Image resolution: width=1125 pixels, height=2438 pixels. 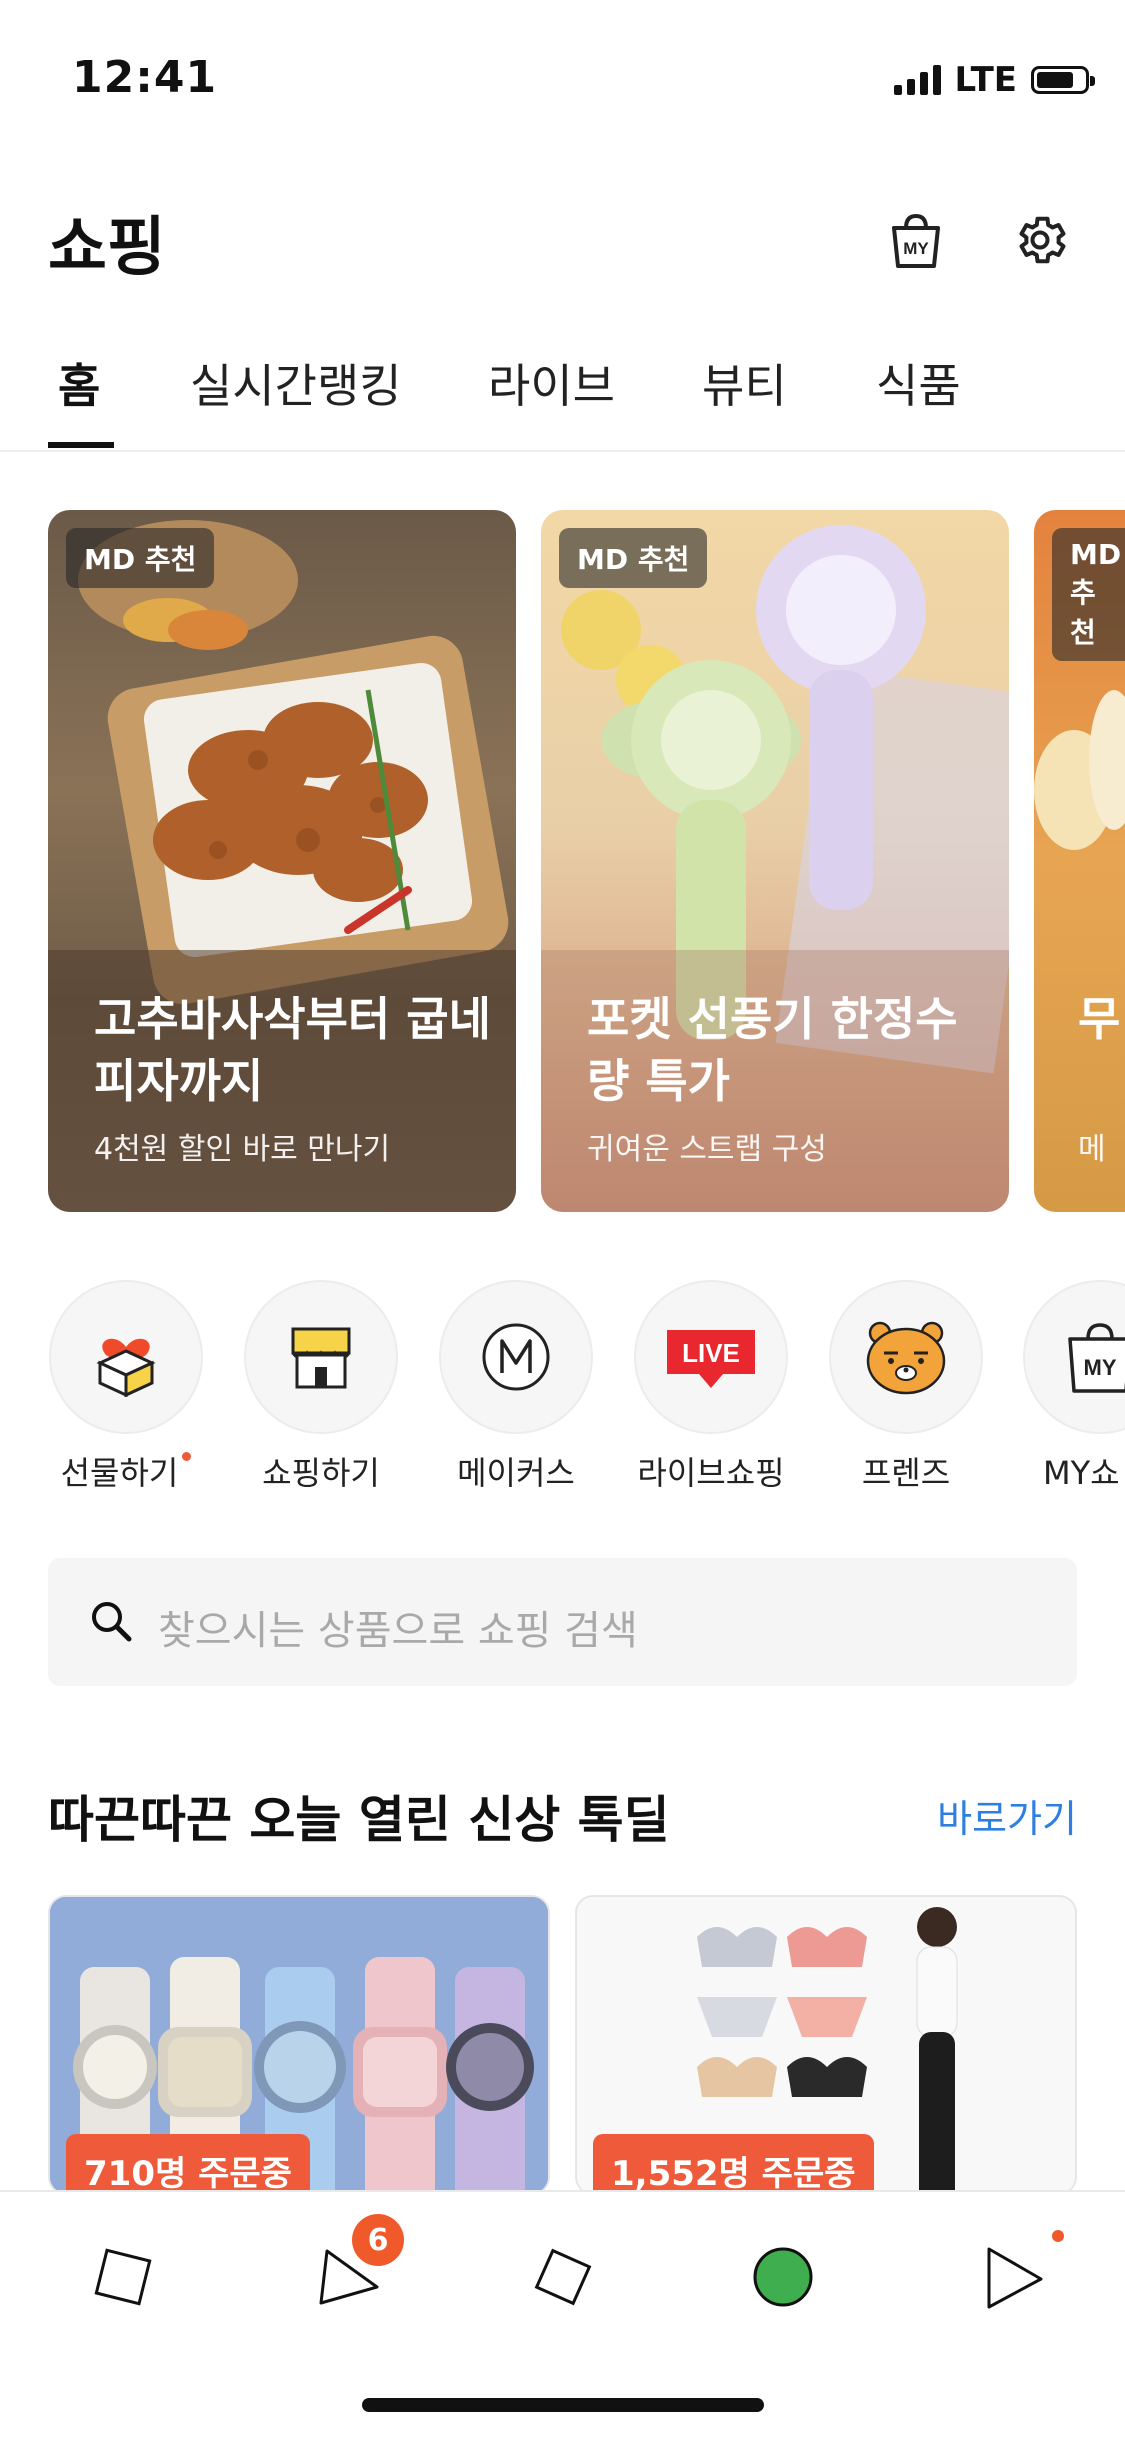 What do you see at coordinates (1011, 2277) in the screenshot?
I see `nav-play-icon` at bounding box center [1011, 2277].